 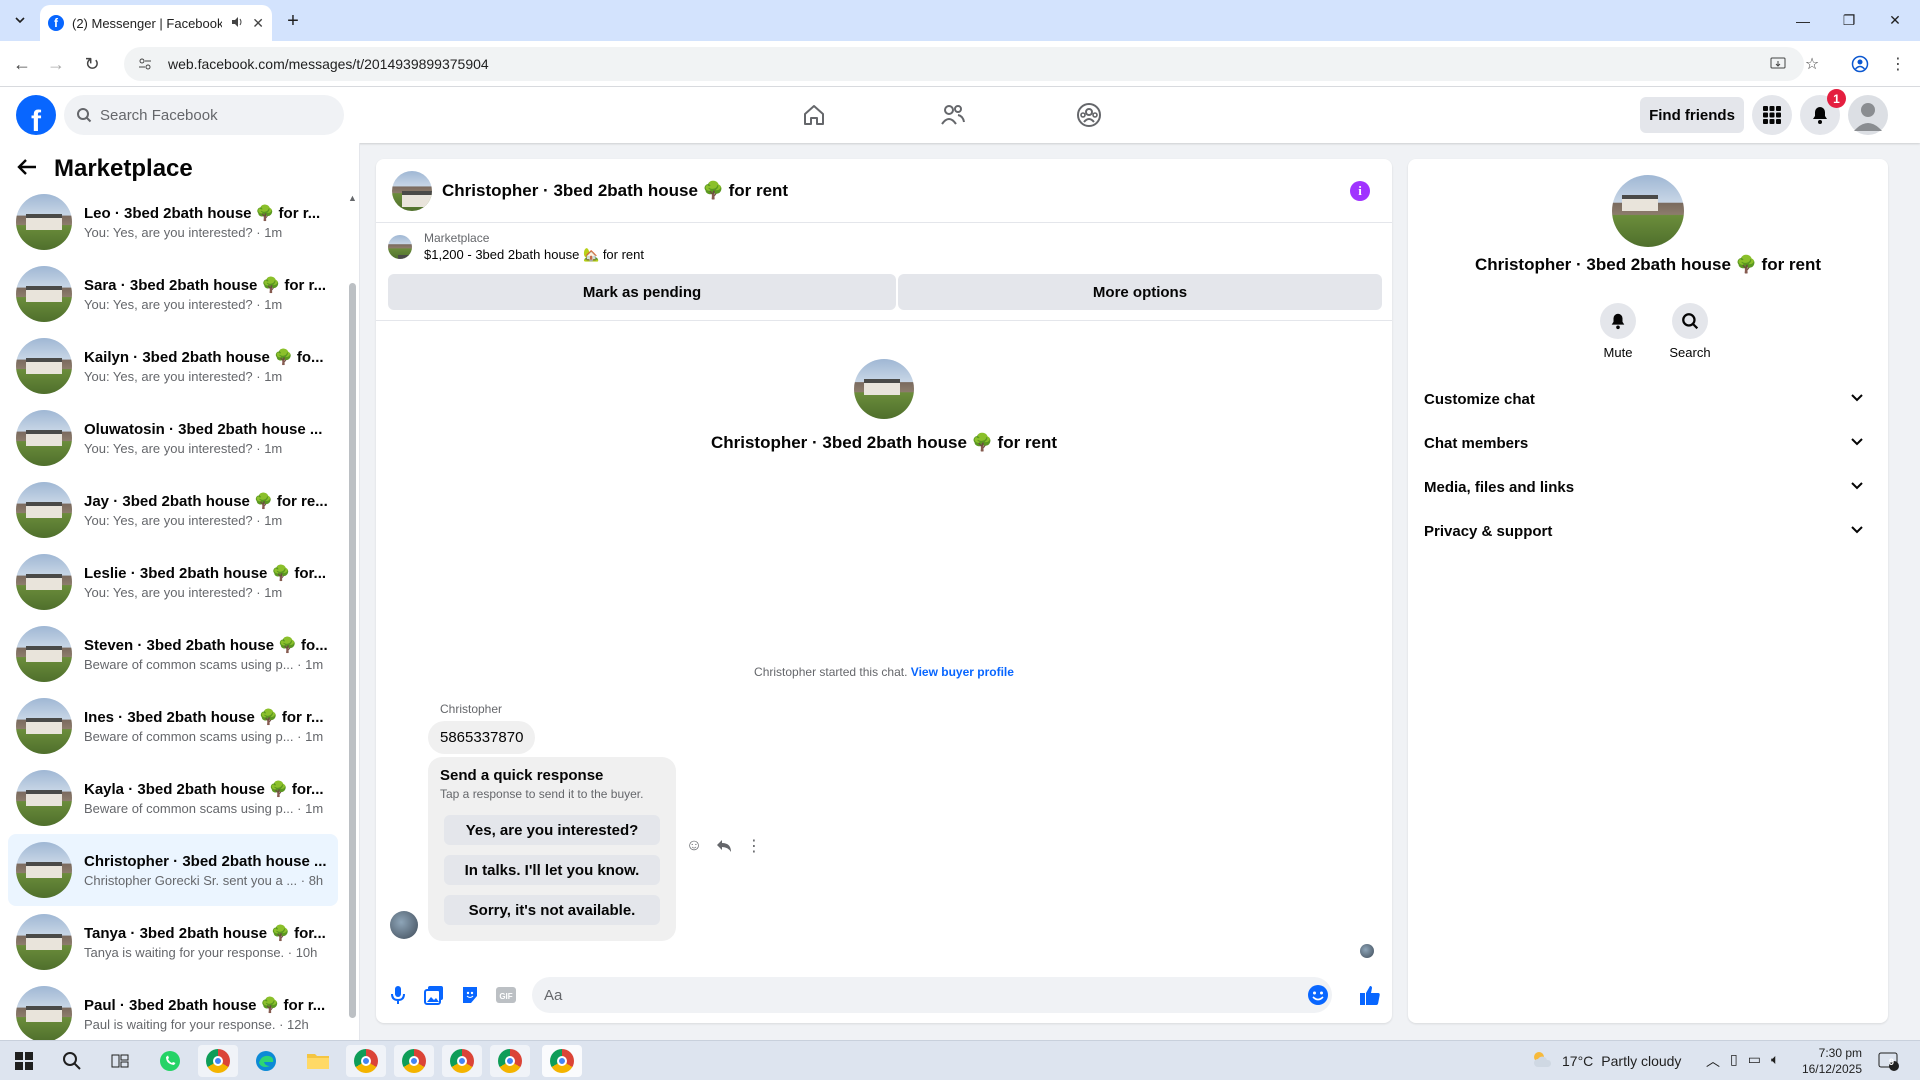 I want to click on conversation-preview: You: Yes, are you interested? · 1m, so click(x=183, y=304).